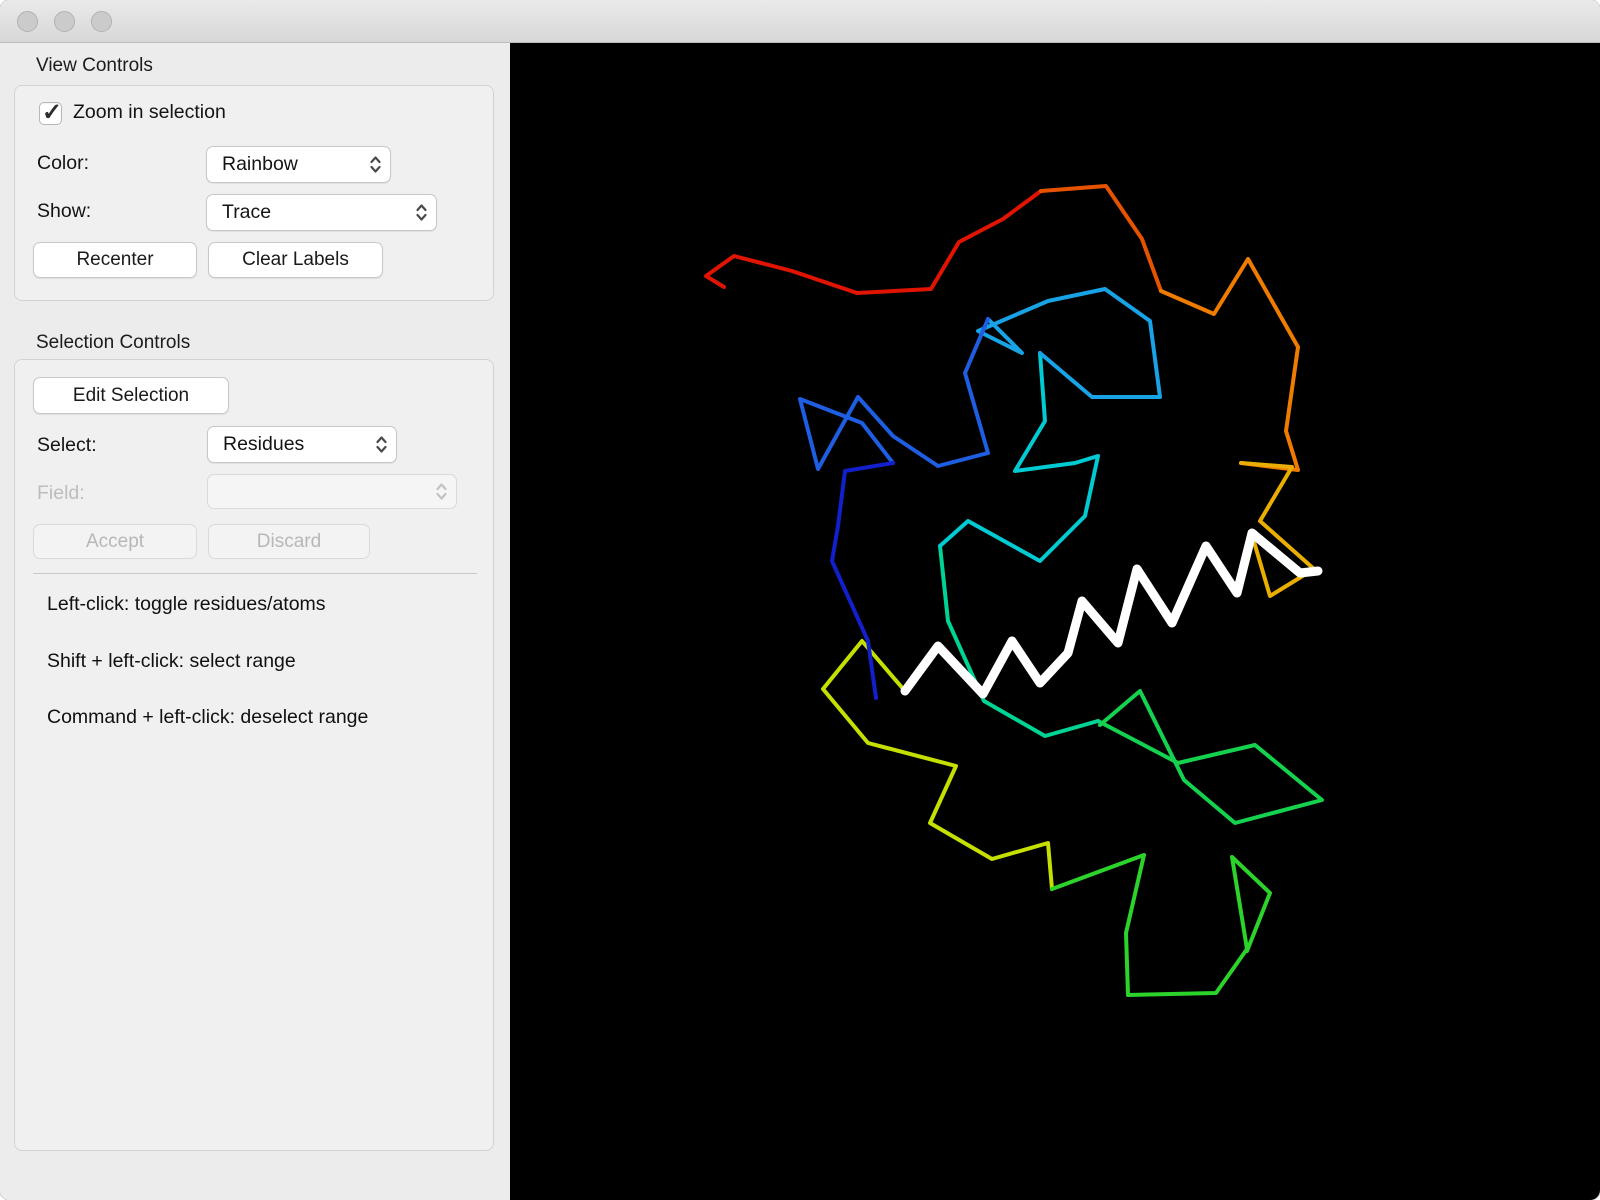  I want to click on recenter-button: Recenter, so click(115, 260).